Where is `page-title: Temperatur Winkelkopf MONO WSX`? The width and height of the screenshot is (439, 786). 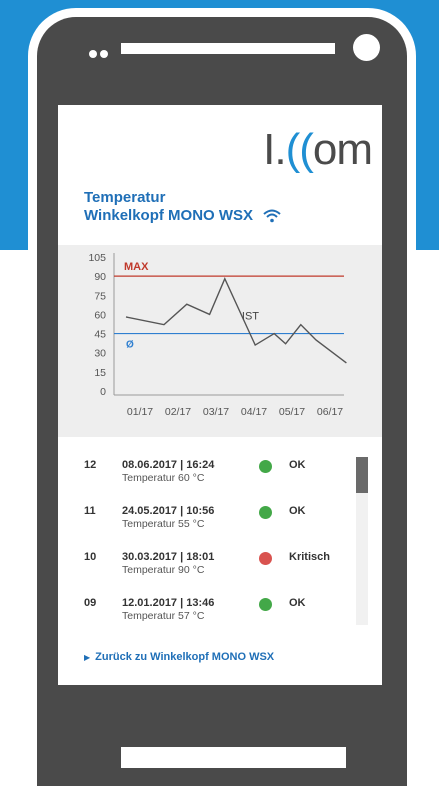 page-title: Temperatur Winkelkopf MONO WSX is located at coordinates (182, 207).